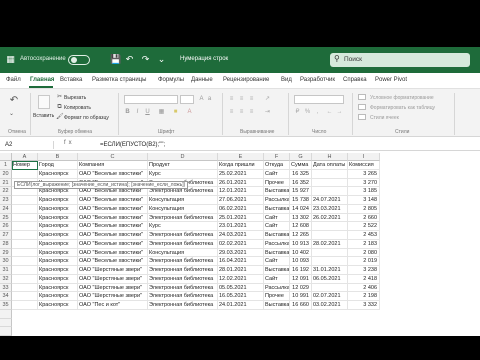  I want to click on italic-icon: I, so click(137, 112).